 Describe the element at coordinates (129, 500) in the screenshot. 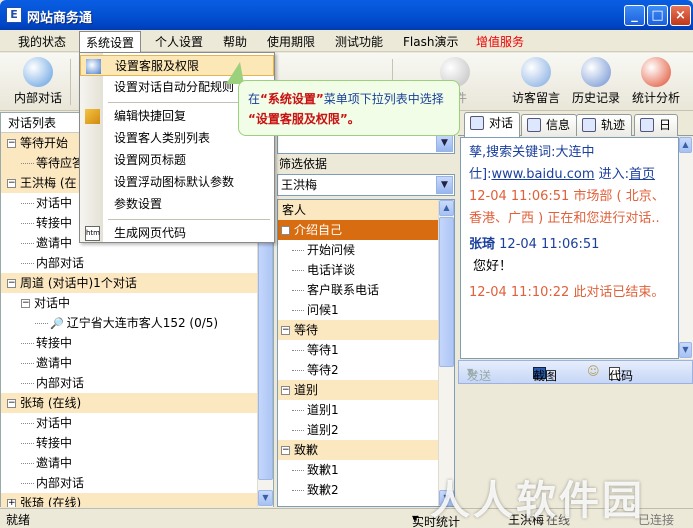

I see `agent-row: + 张琦 (在线)` at that location.